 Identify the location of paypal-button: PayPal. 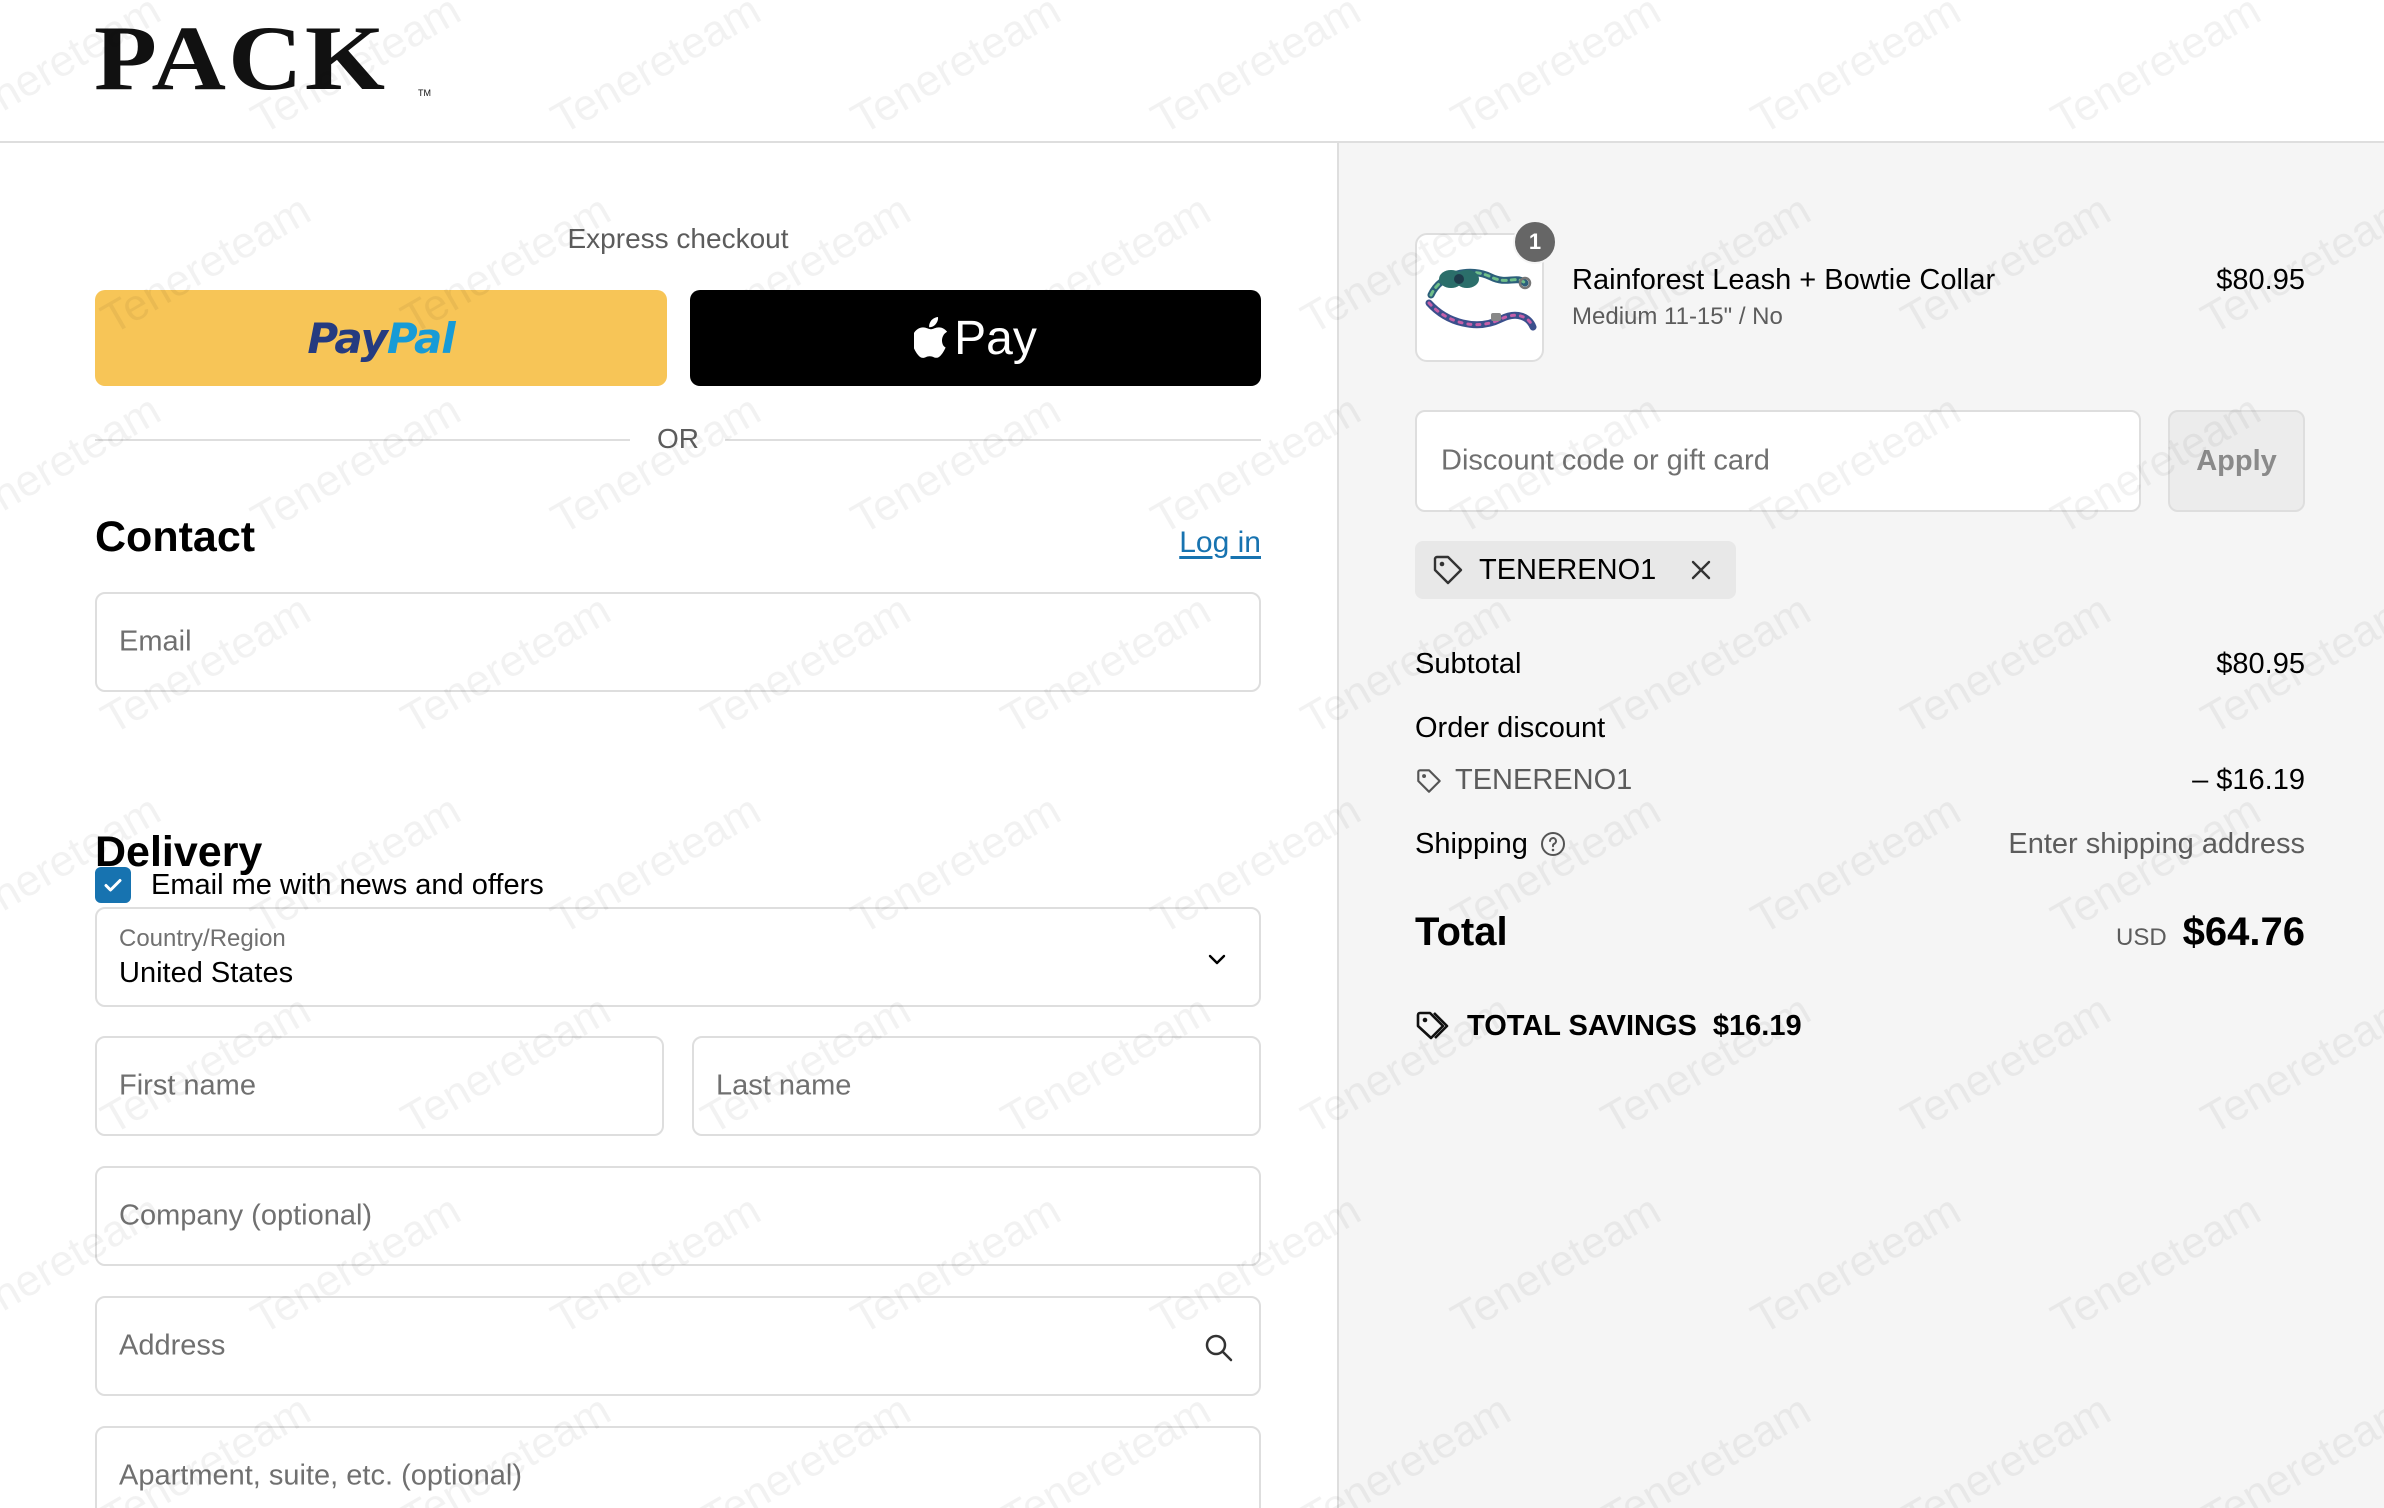
(381, 338).